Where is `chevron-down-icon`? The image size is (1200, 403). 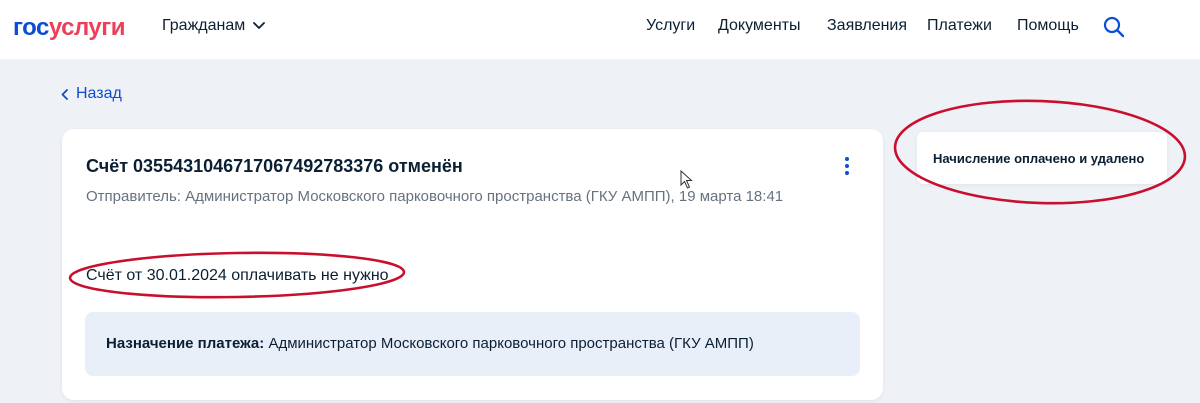
chevron-down-icon is located at coordinates (259, 25).